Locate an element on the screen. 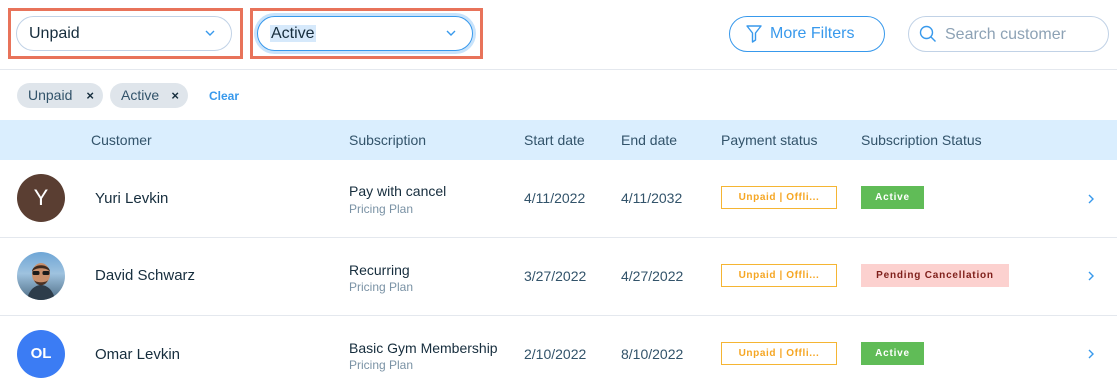 This screenshot has height=392, width=1117. customer-name: Omar Levkin is located at coordinates (138, 354).